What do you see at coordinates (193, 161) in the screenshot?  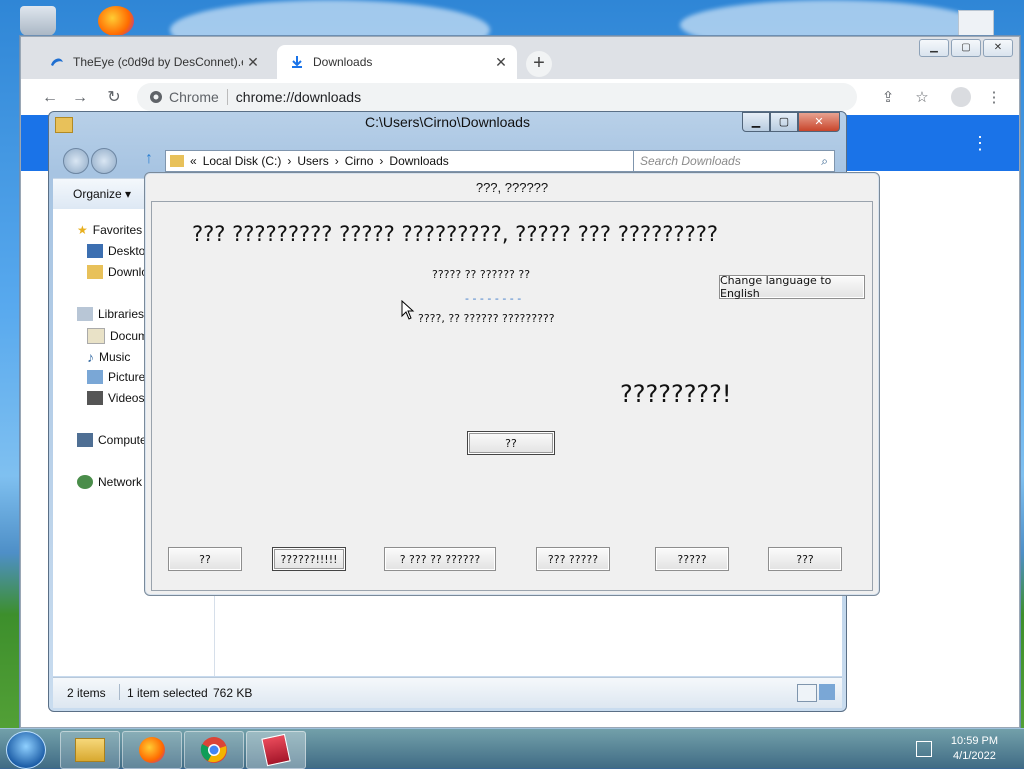 I see `breadcrumb-chevron-icon: «` at bounding box center [193, 161].